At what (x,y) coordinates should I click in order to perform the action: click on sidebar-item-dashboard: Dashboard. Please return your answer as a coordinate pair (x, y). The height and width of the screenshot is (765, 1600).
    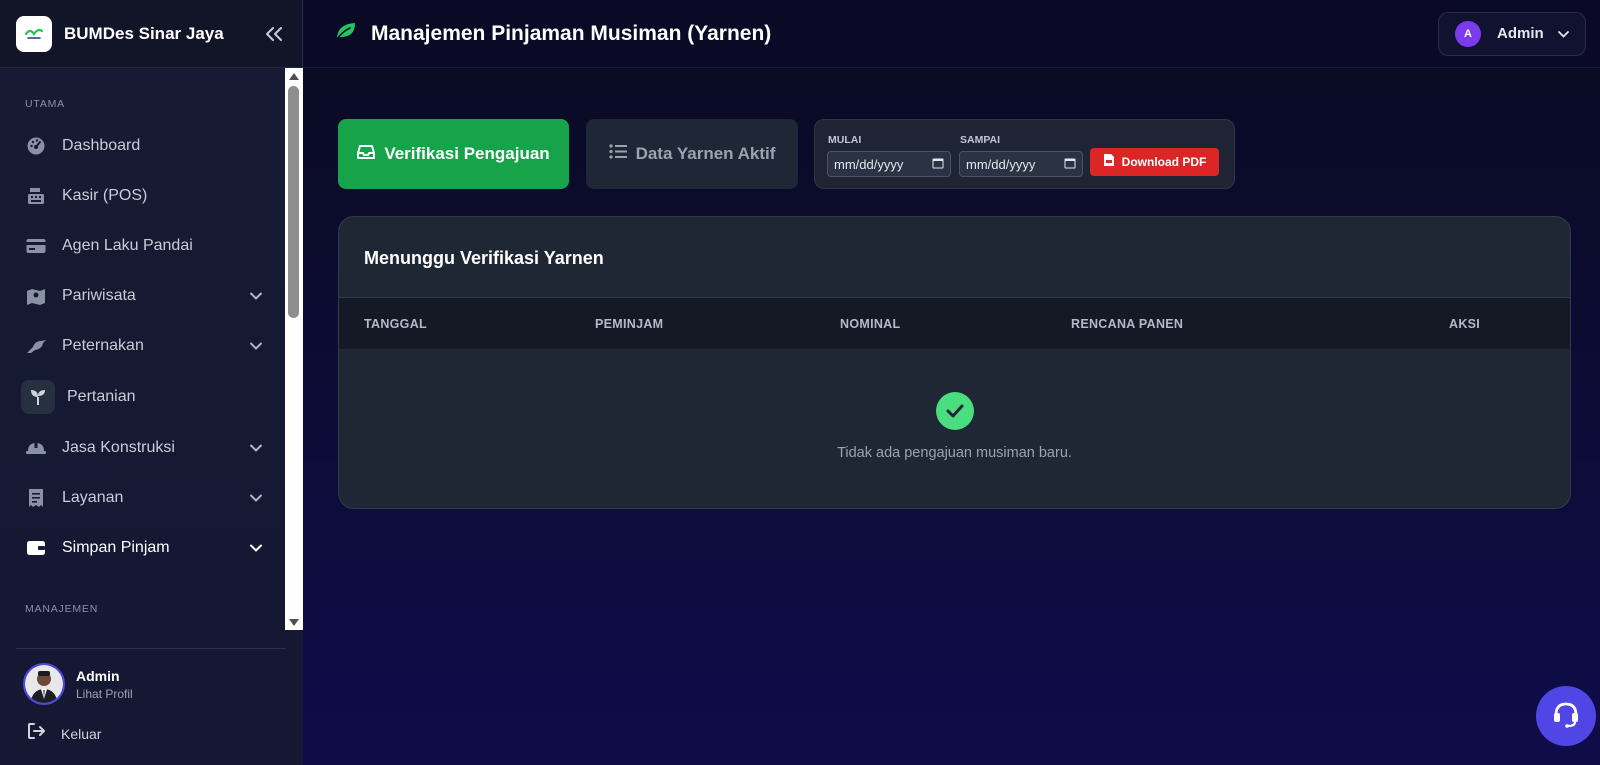
    Looking at the image, I should click on (144, 146).